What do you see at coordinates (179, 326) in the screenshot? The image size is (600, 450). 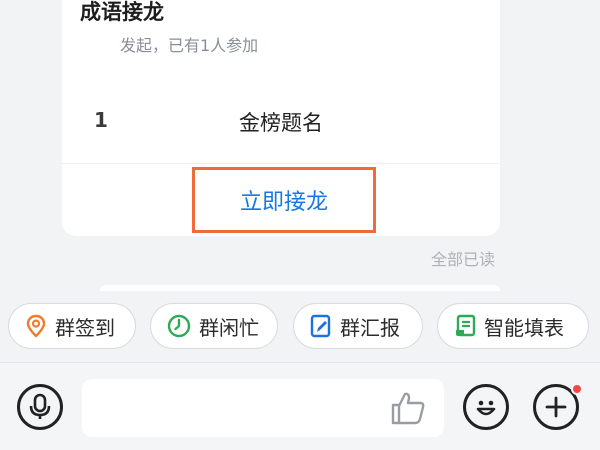 I see `clock-icon` at bounding box center [179, 326].